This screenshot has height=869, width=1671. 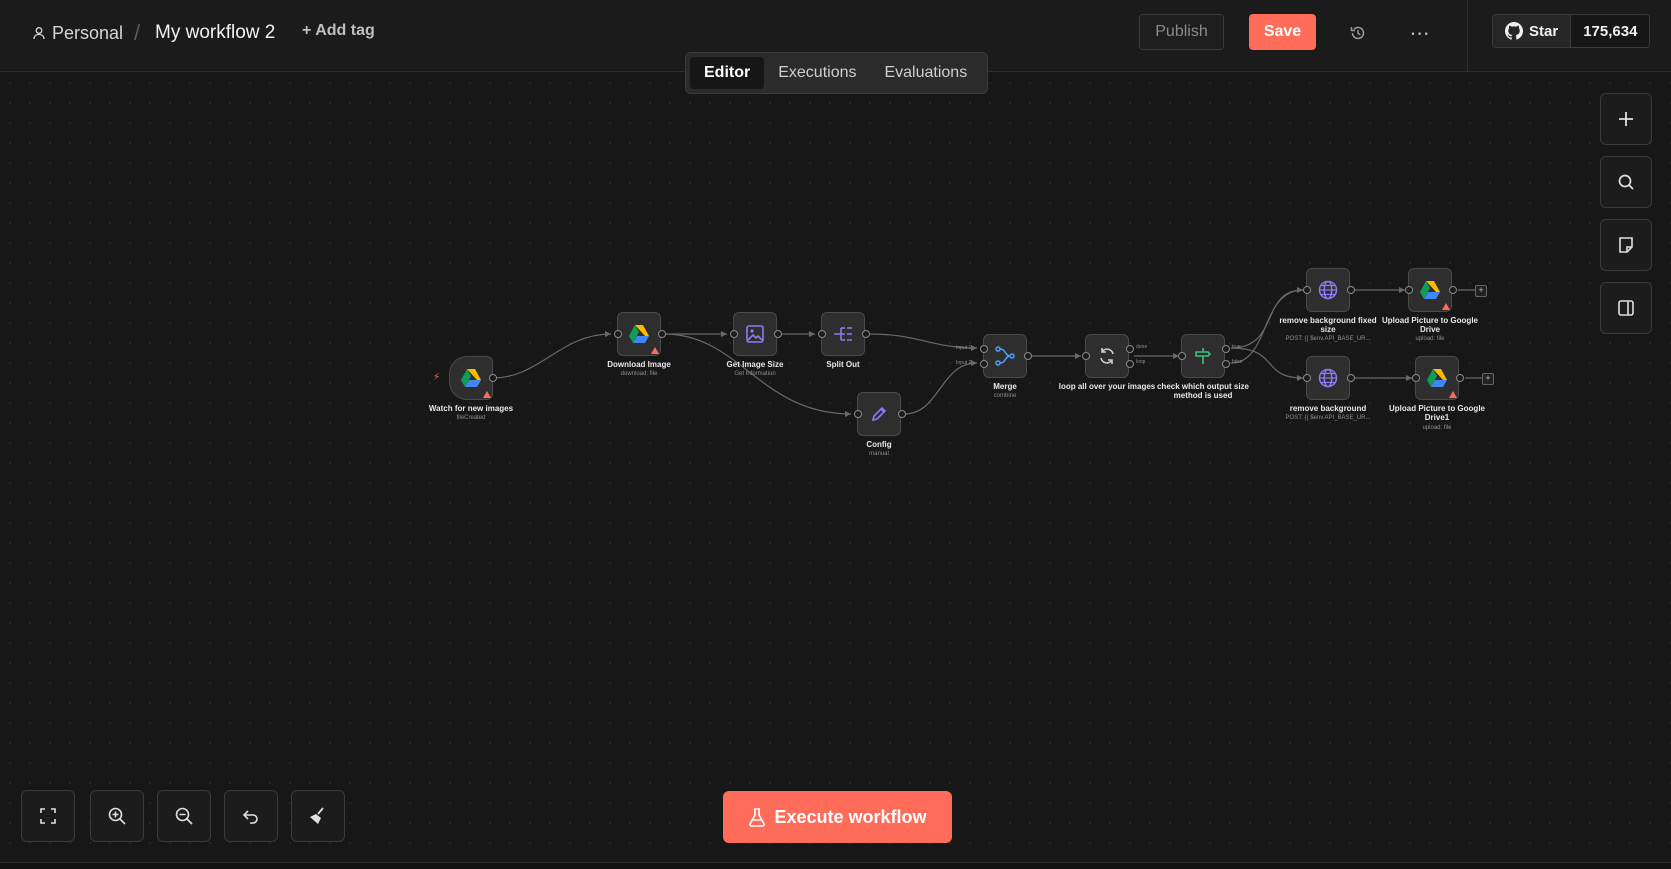 I want to click on fit-view-button, so click(x=48, y=816).